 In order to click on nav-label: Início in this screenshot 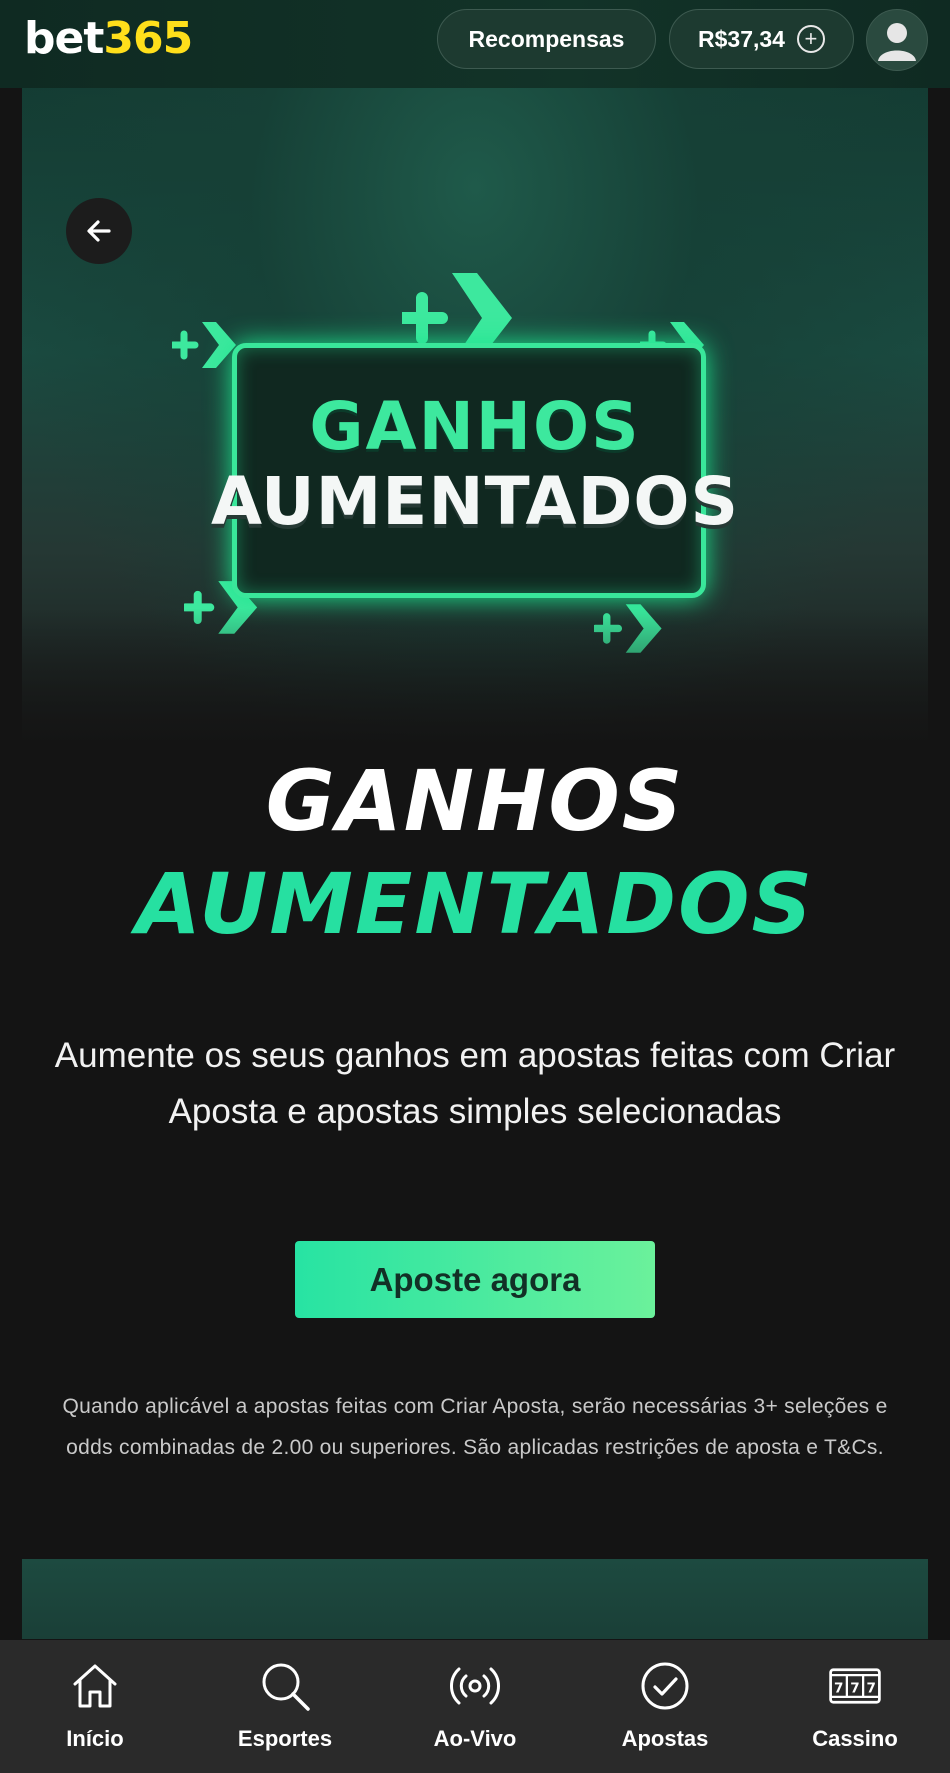, I will do `click(95, 1738)`.